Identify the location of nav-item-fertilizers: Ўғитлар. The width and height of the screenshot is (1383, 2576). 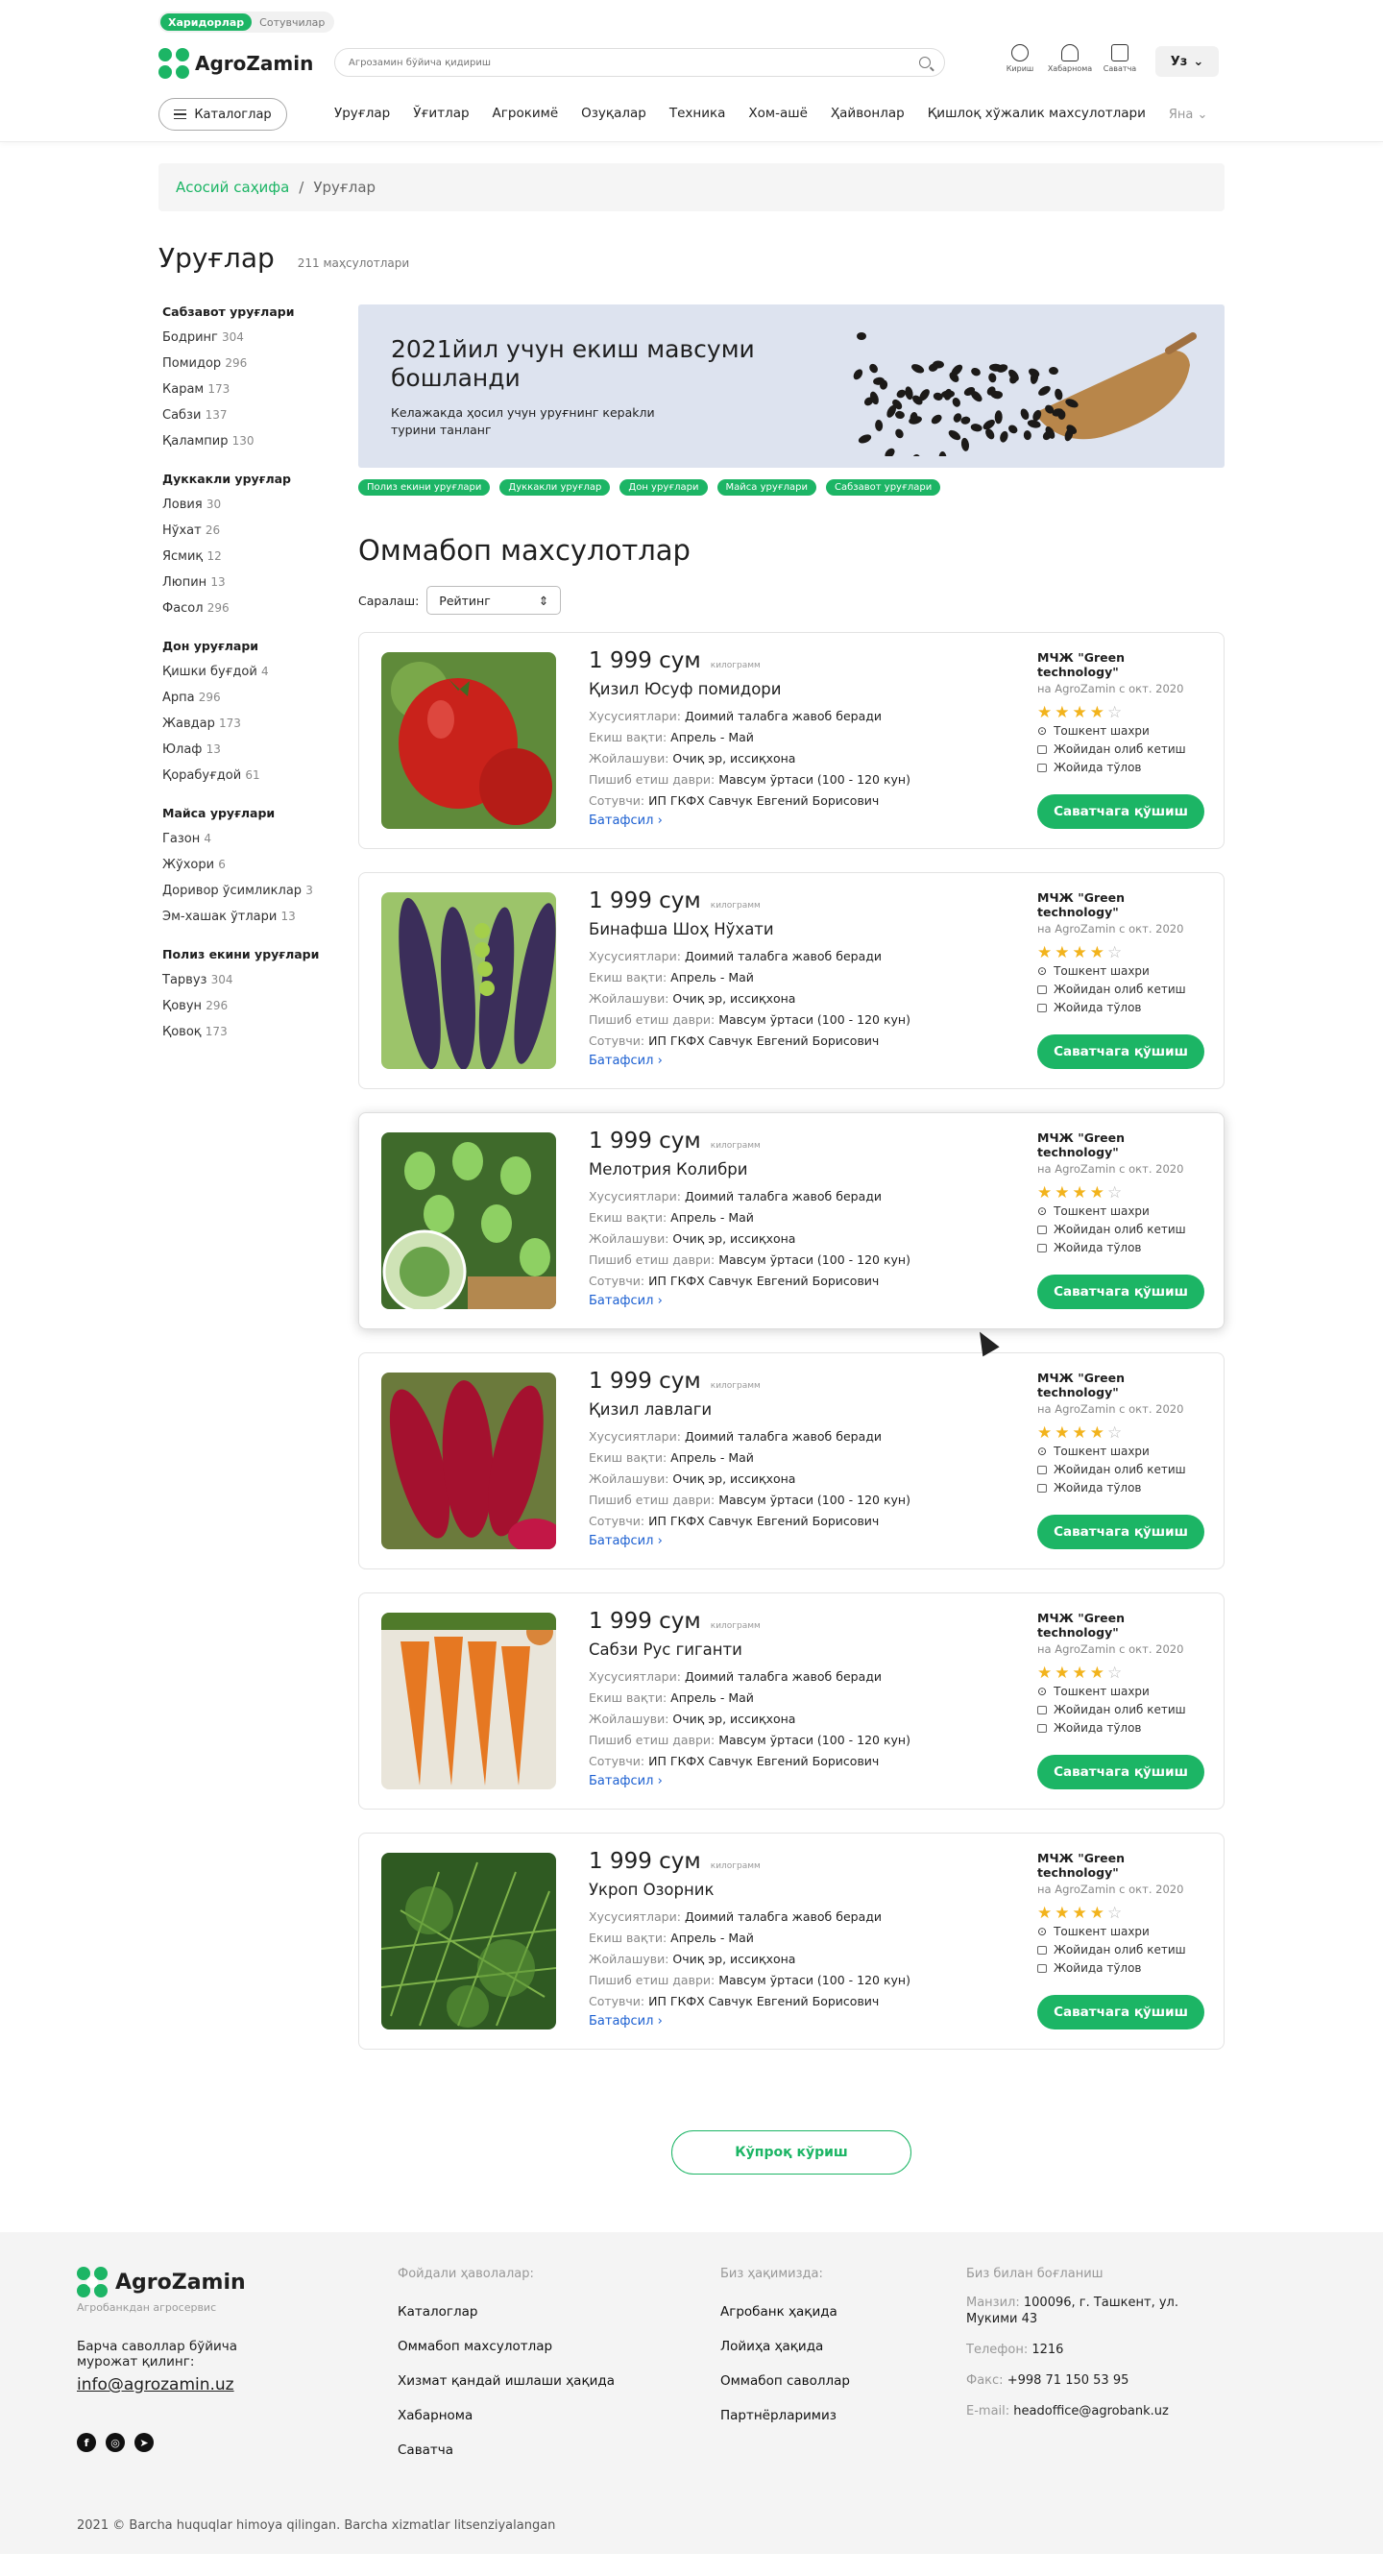
(441, 115).